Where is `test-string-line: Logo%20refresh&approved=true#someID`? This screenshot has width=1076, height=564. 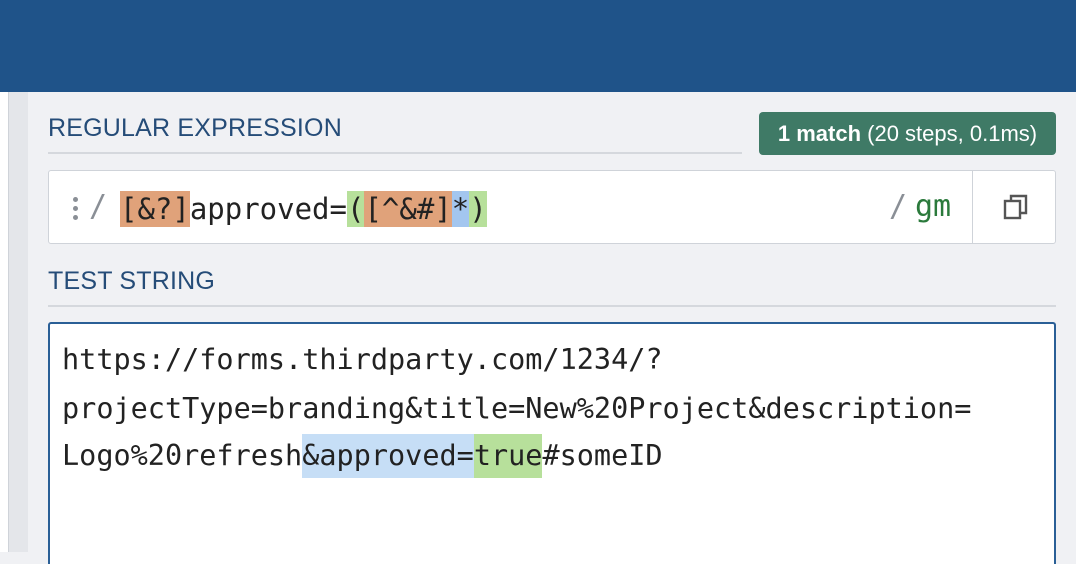 test-string-line: Logo%20refresh&approved=true#someID is located at coordinates (362, 456).